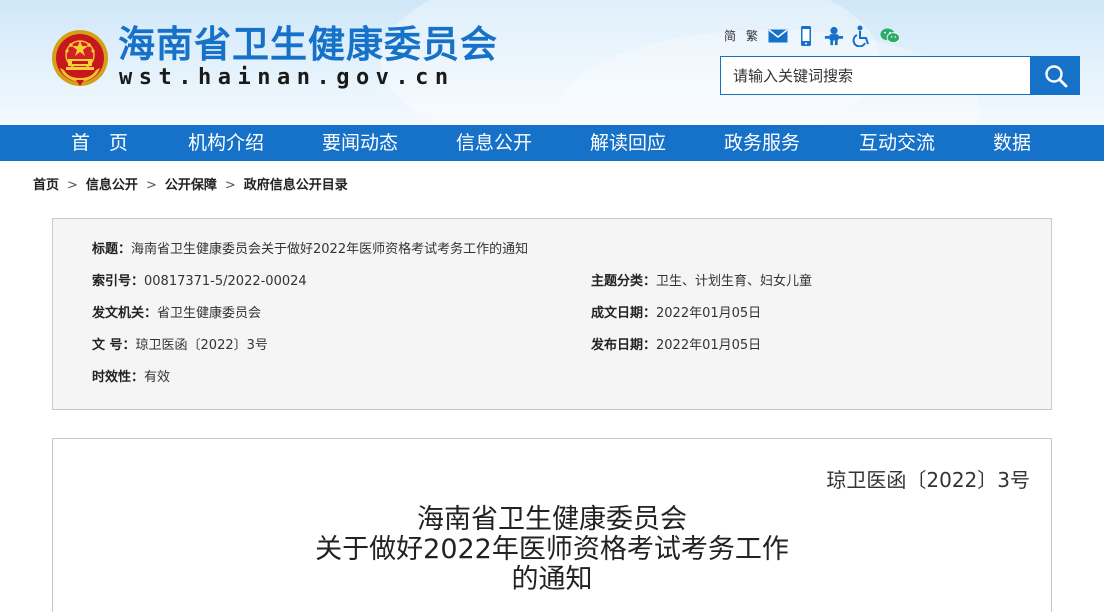 The width and height of the screenshot is (1104, 612). I want to click on info-title-value: 海南省卫生健康委员会关于做好2022年医师资格考试考务工作的通知, so click(330, 249).